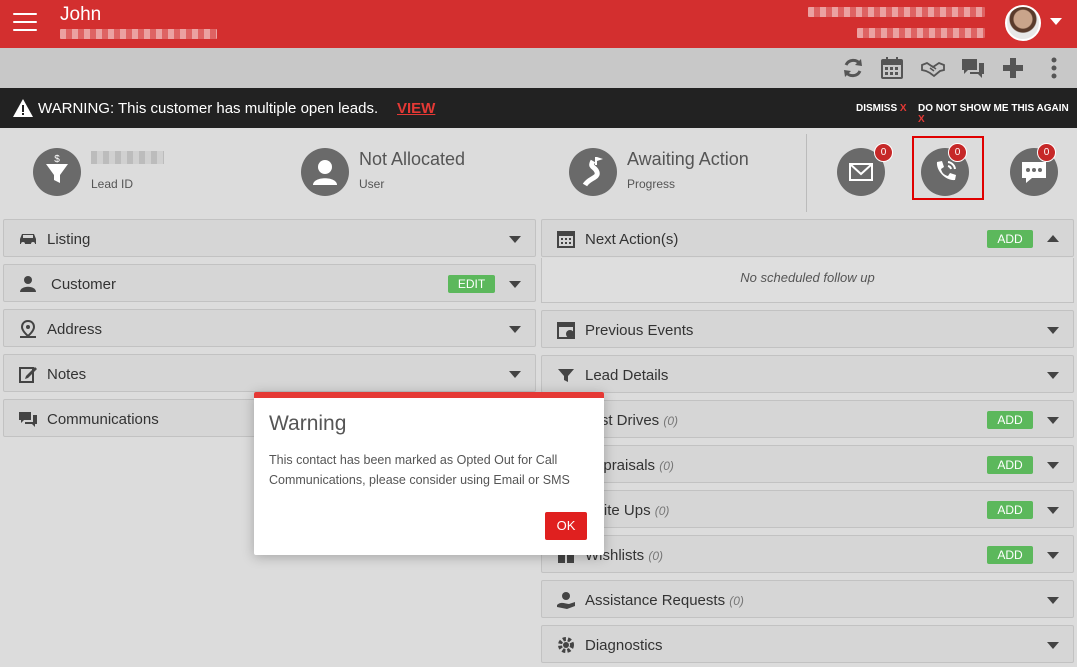 The width and height of the screenshot is (1077, 667). I want to click on write-ups-add-button: ADD, so click(1010, 510).